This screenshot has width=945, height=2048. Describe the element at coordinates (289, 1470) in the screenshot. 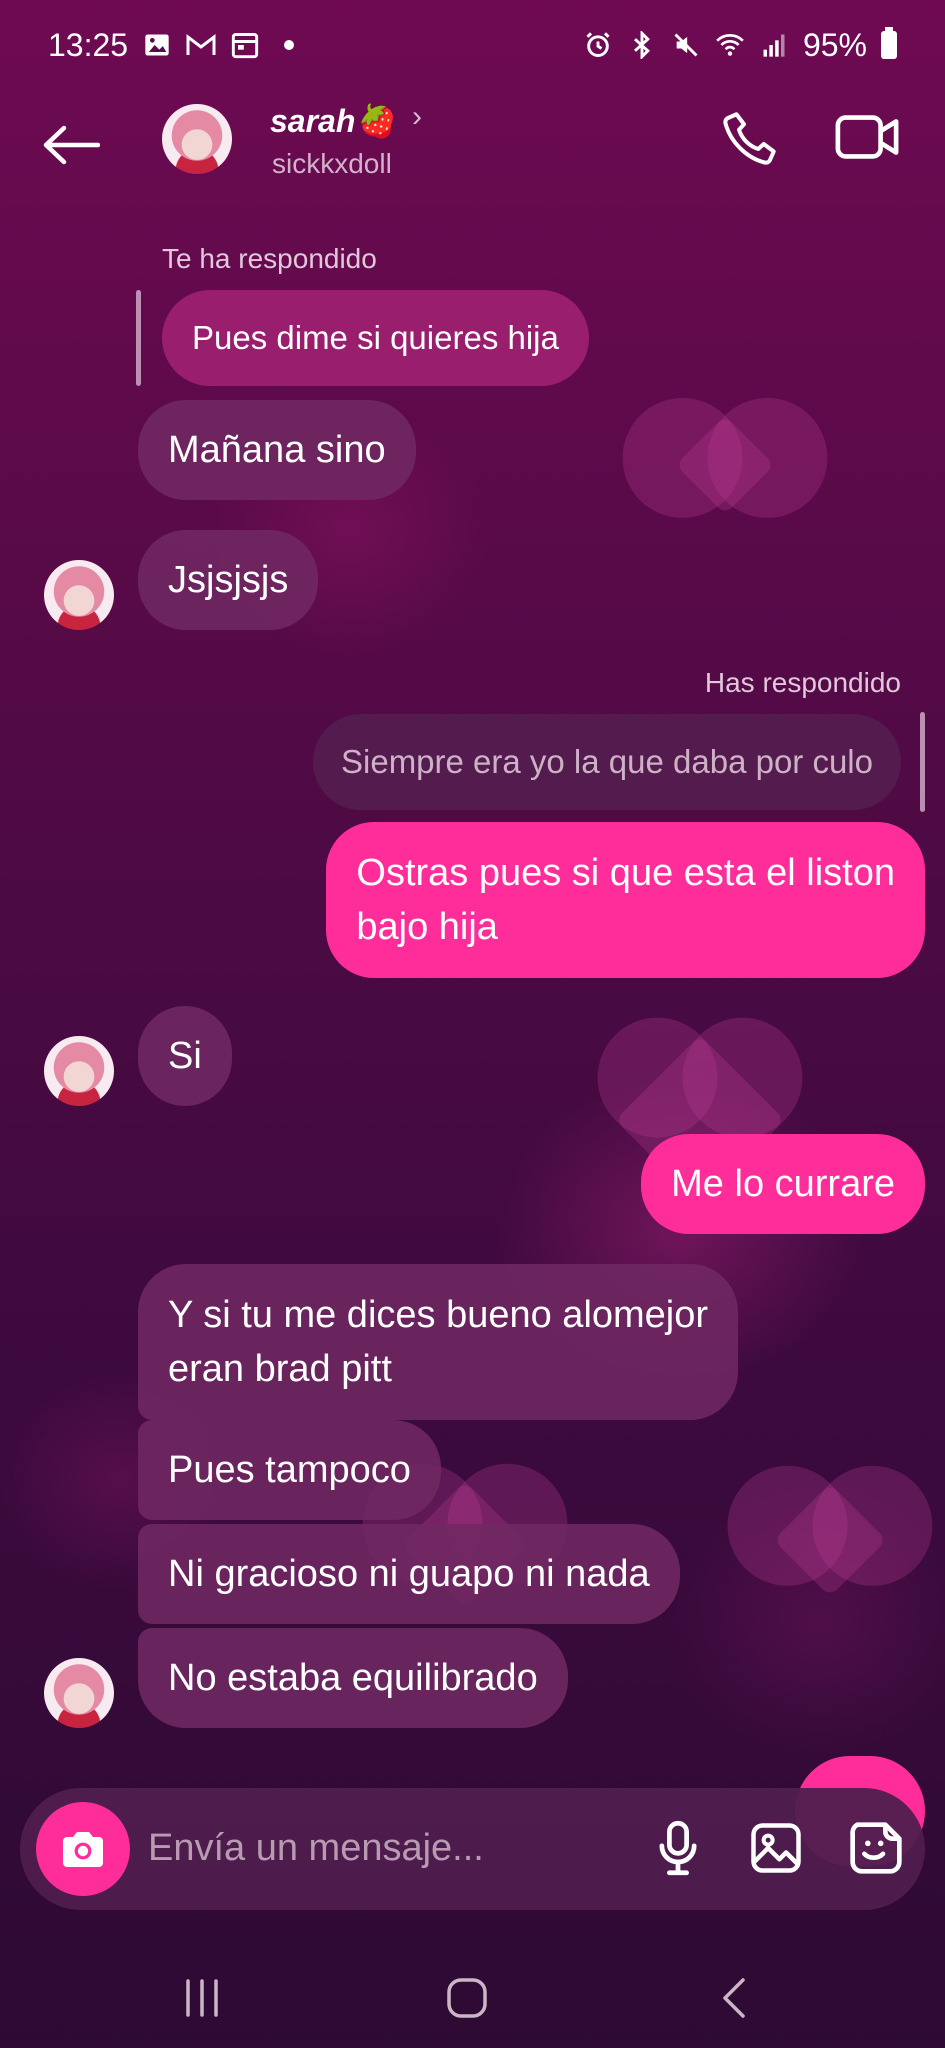

I see `incoming-message: Pues tampoco` at that location.